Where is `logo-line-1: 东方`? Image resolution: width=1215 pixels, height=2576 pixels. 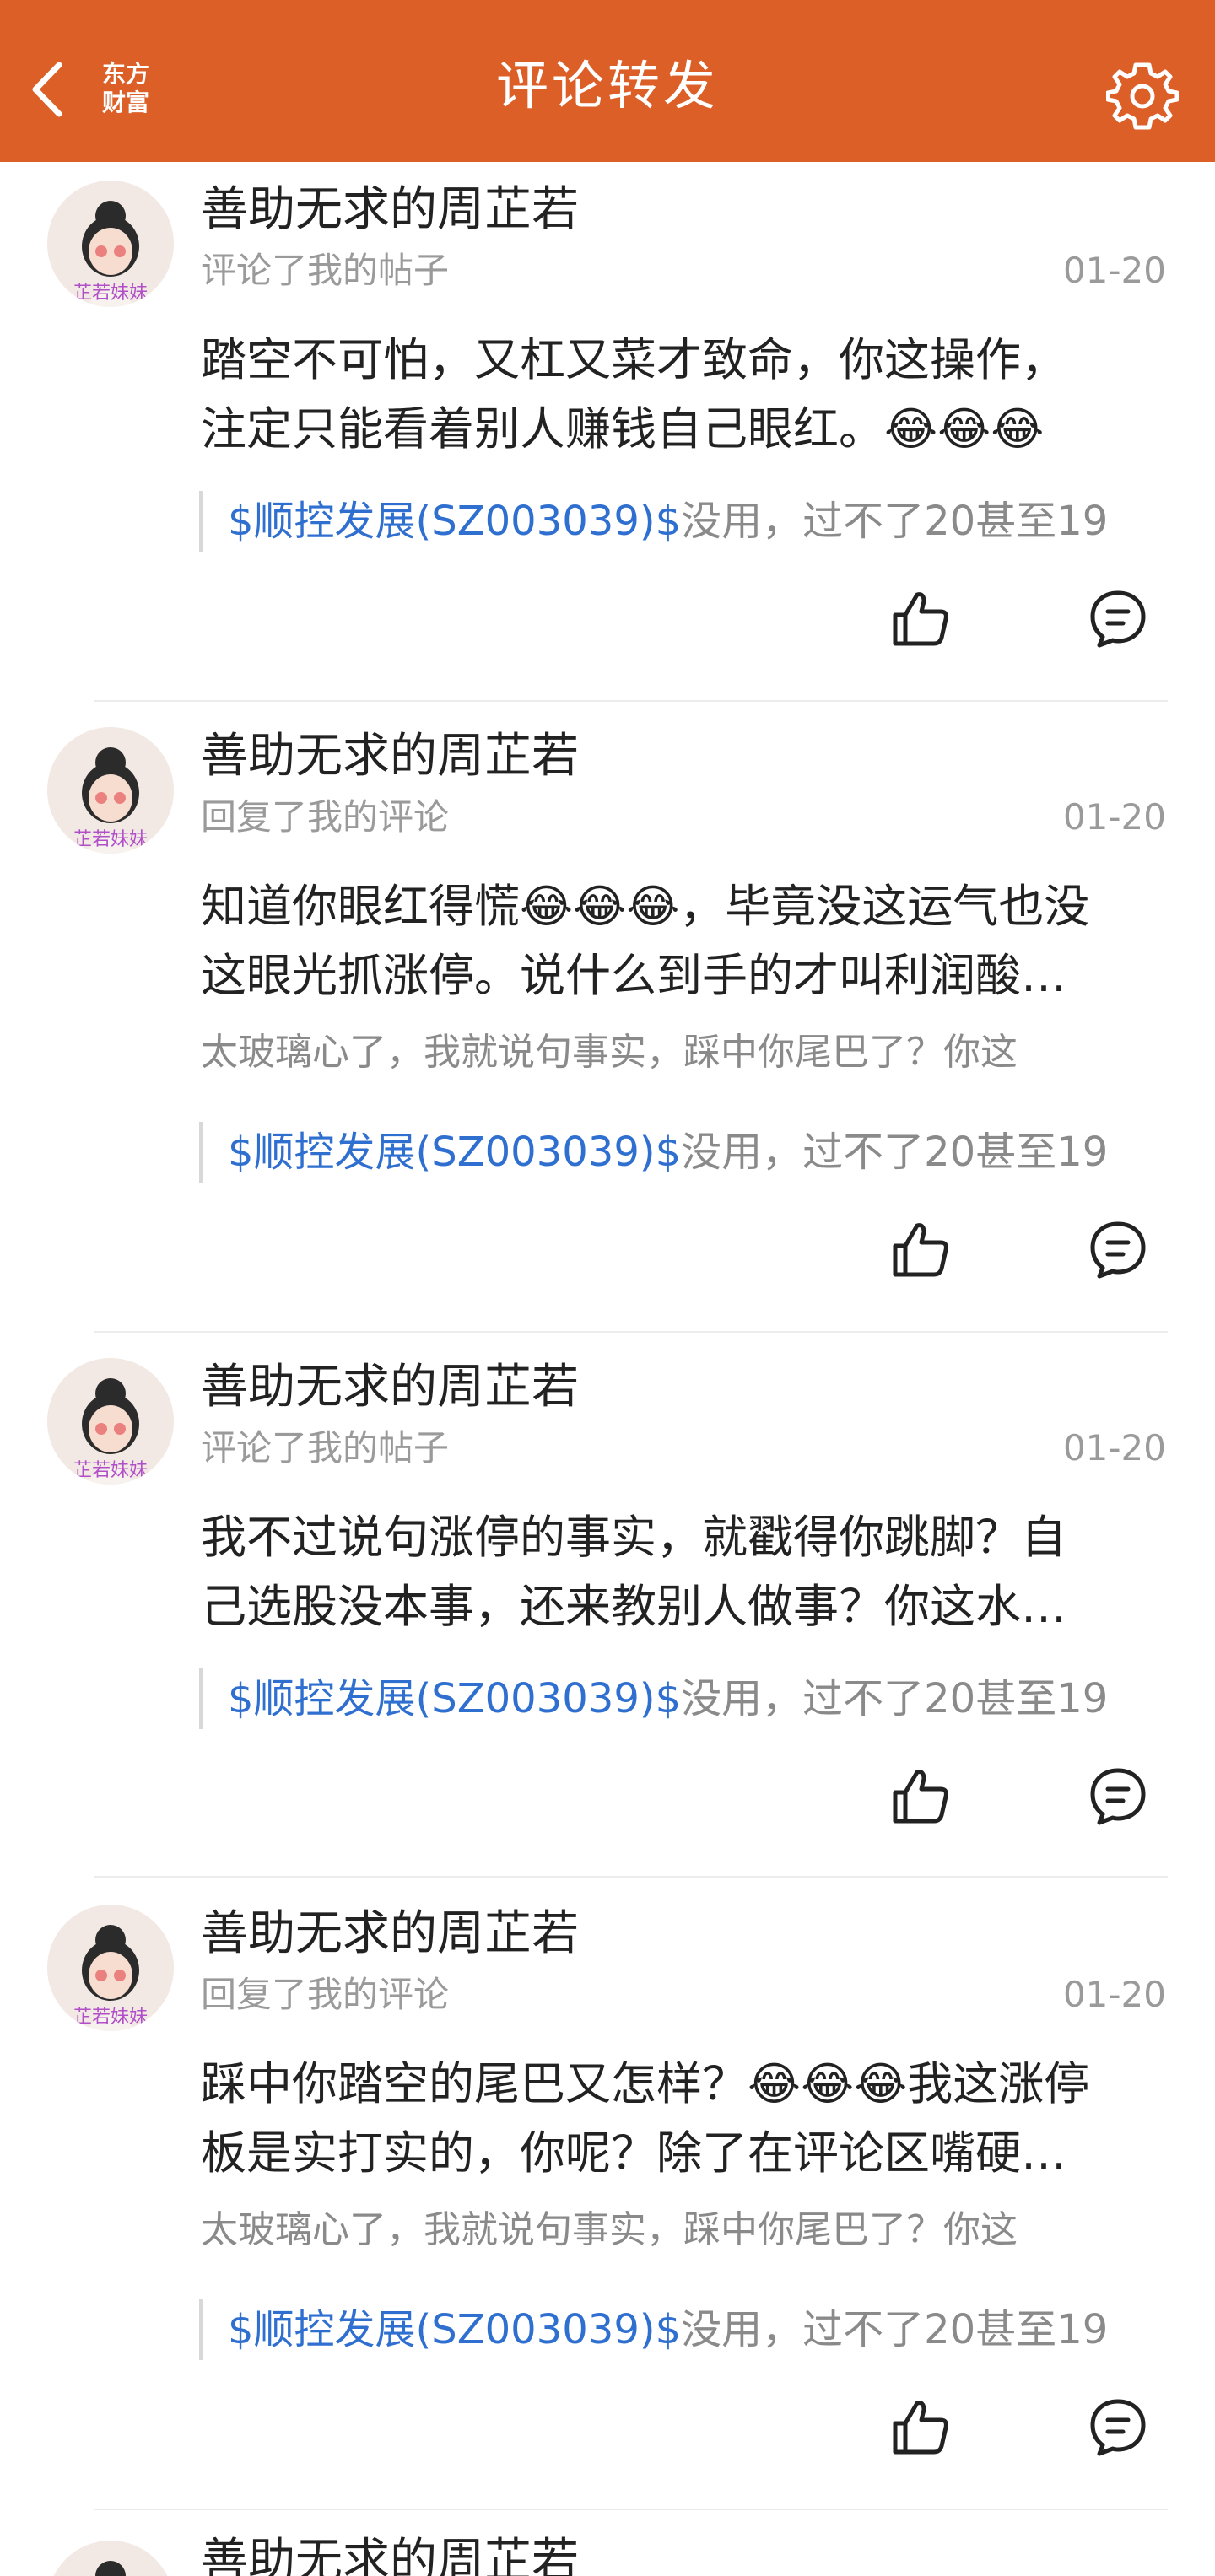 logo-line-1: 东方 is located at coordinates (125, 74).